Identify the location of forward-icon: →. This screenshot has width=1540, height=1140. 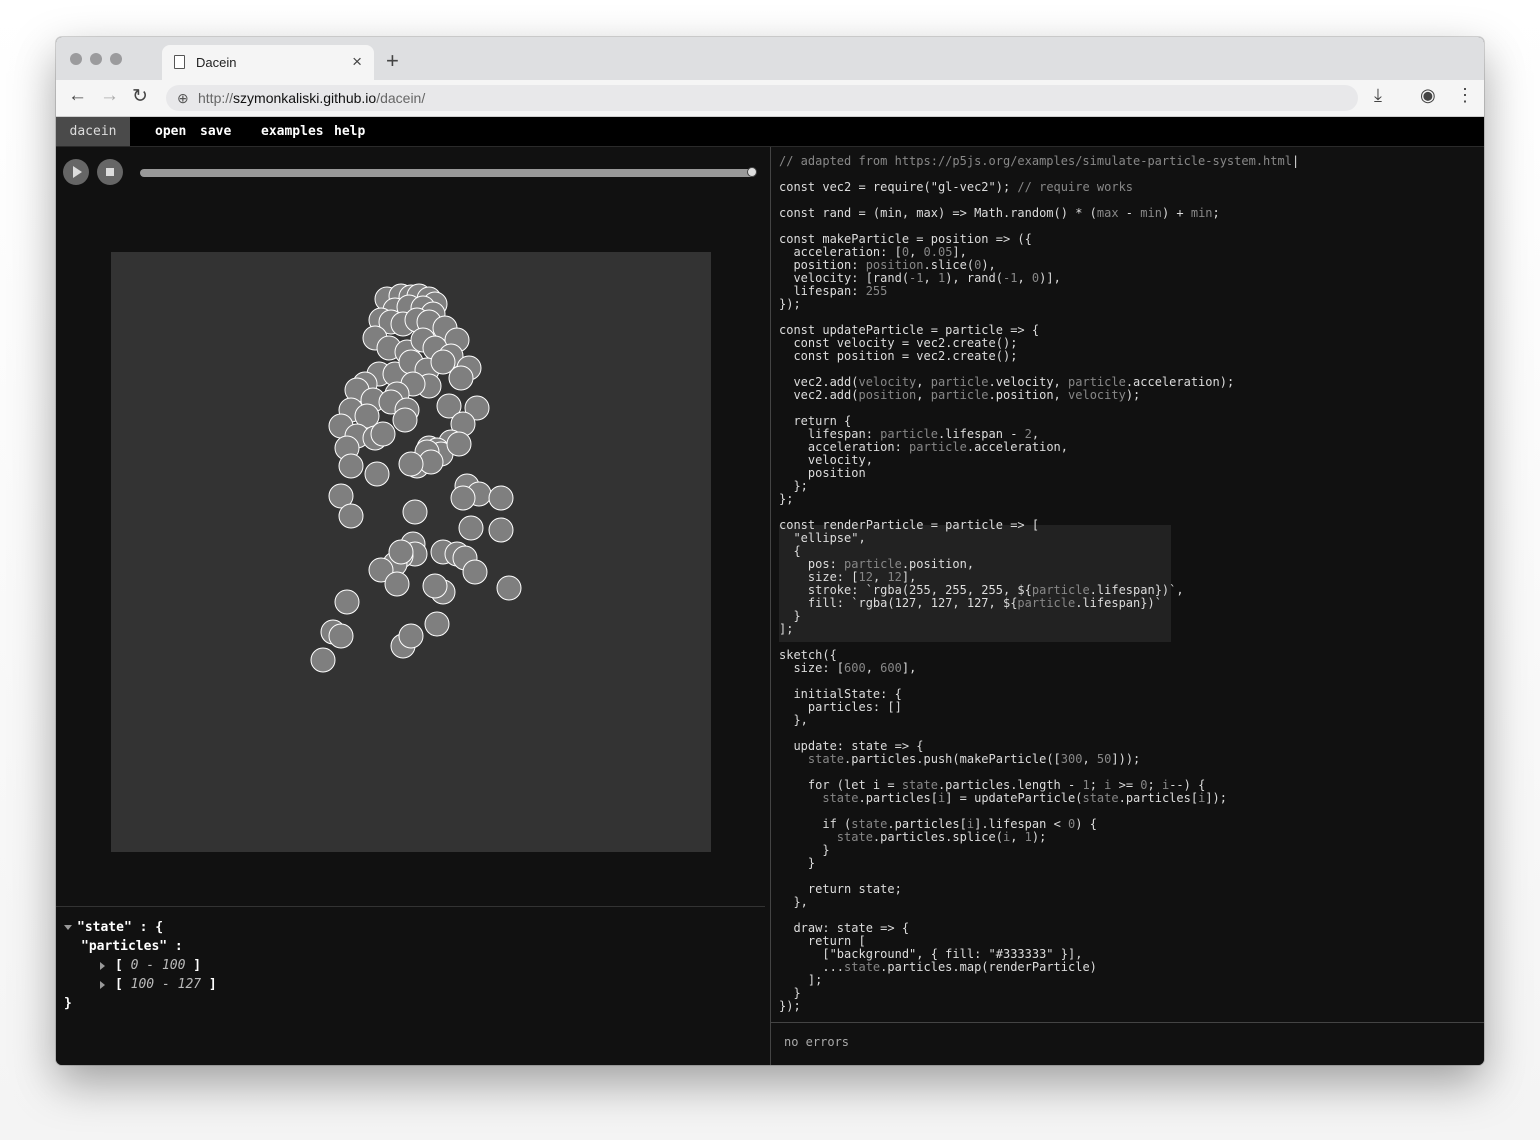
(109, 96).